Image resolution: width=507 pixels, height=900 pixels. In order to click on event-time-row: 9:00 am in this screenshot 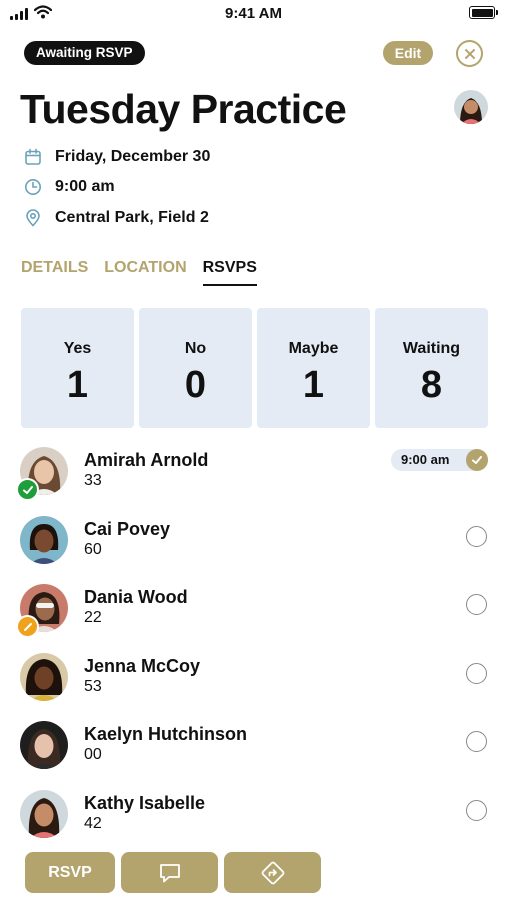, I will do `click(69, 187)`.